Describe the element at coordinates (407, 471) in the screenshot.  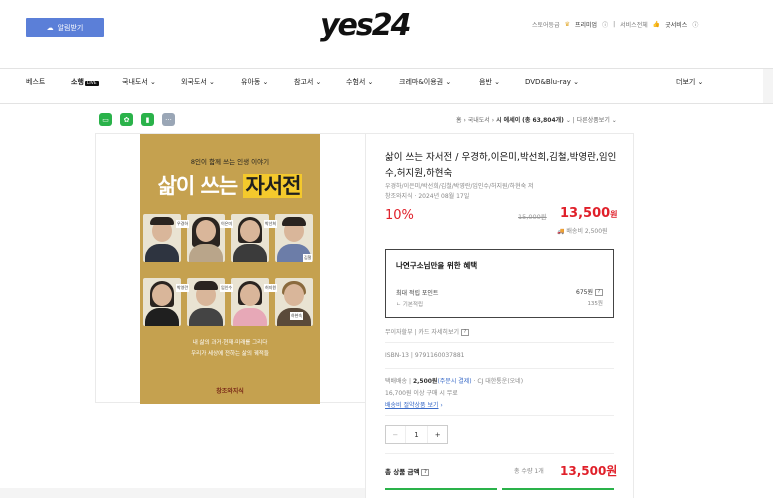
I see `total-label: 총 상품 금액?` at that location.